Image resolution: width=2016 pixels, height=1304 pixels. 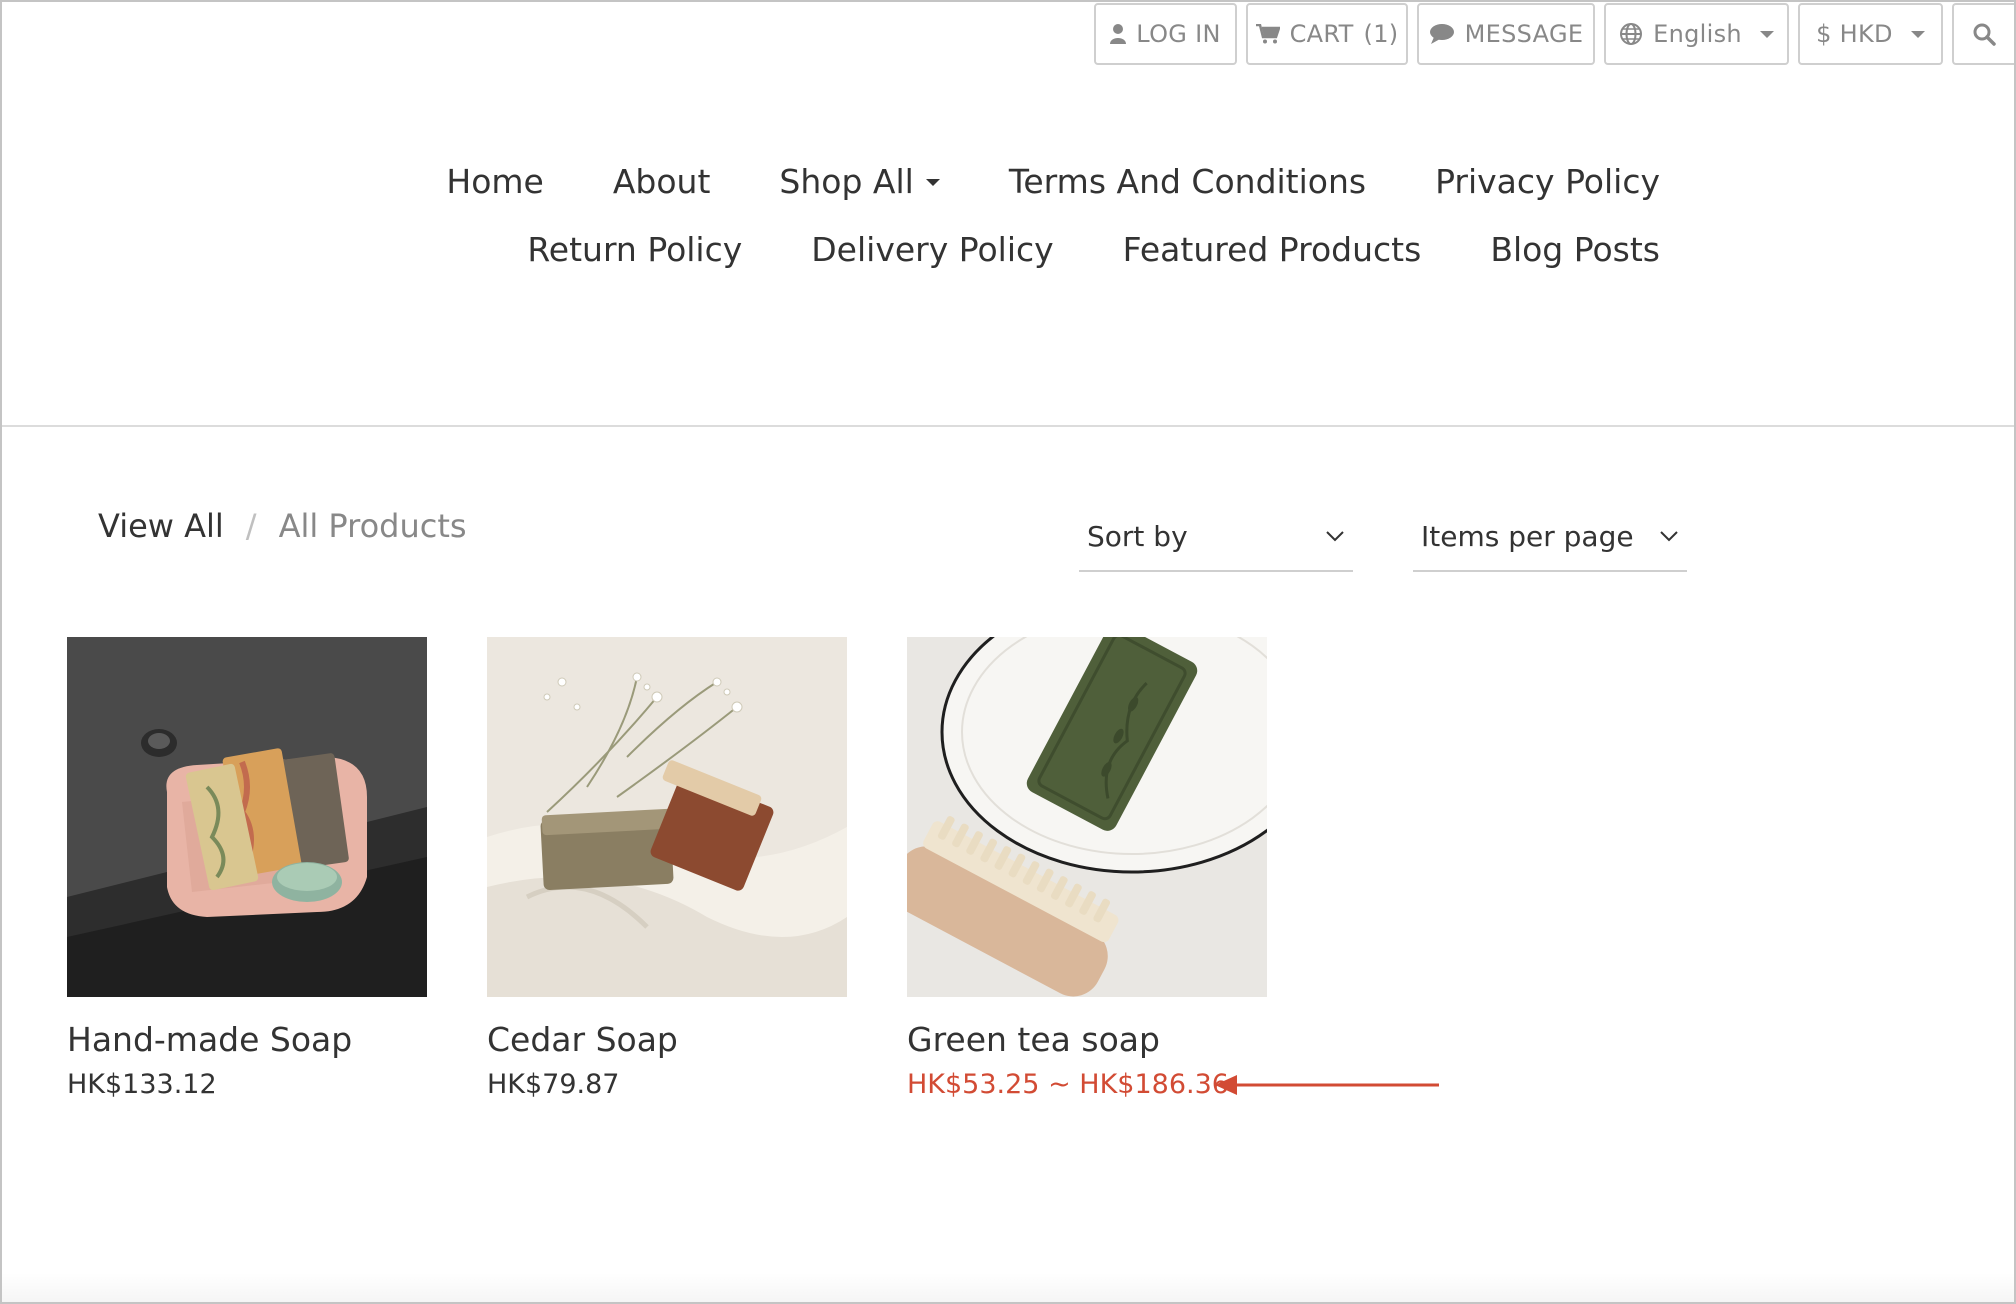 I want to click on breadcrumb: View All / All Products, so click(x=282, y=526).